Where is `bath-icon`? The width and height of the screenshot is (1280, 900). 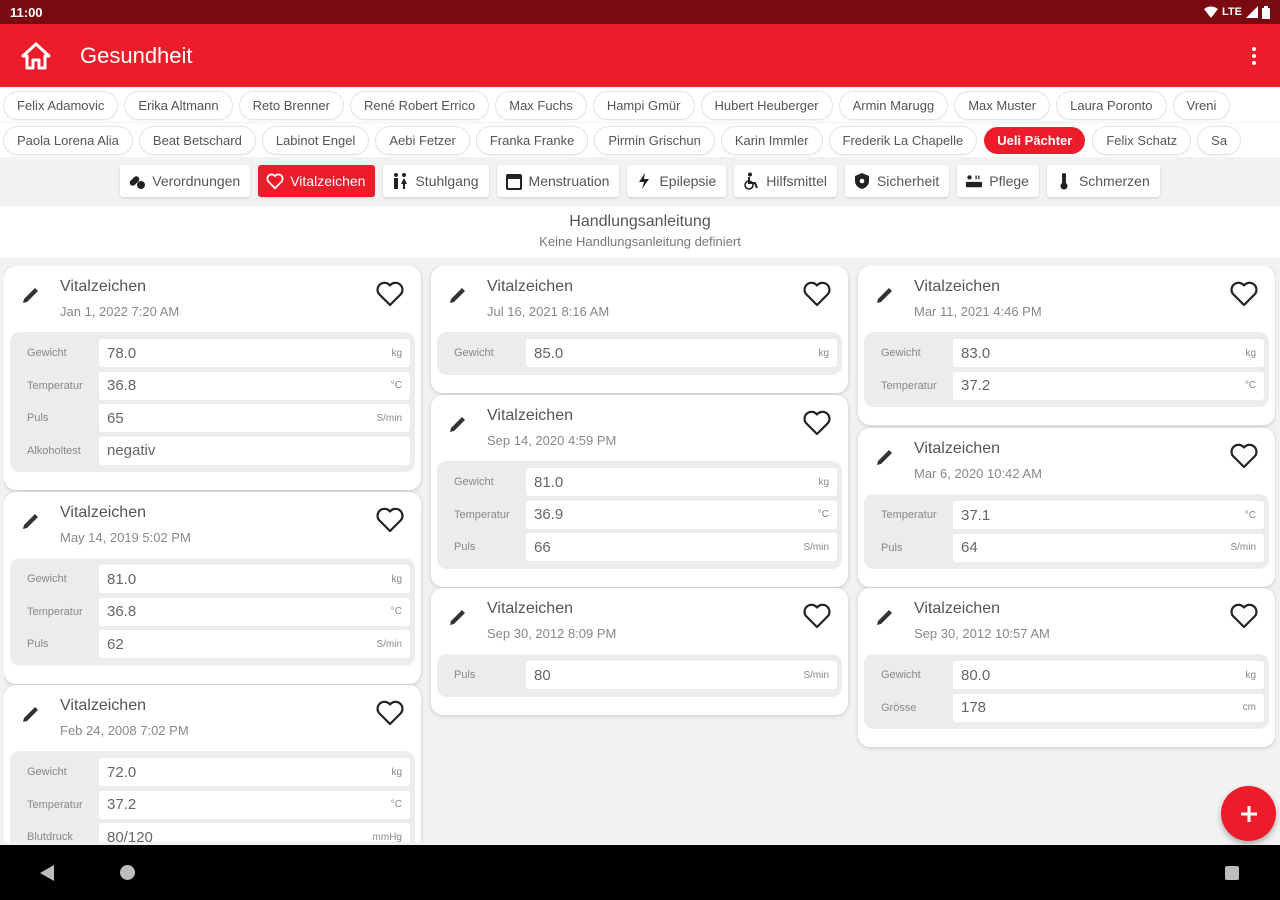
bath-icon is located at coordinates (974, 181).